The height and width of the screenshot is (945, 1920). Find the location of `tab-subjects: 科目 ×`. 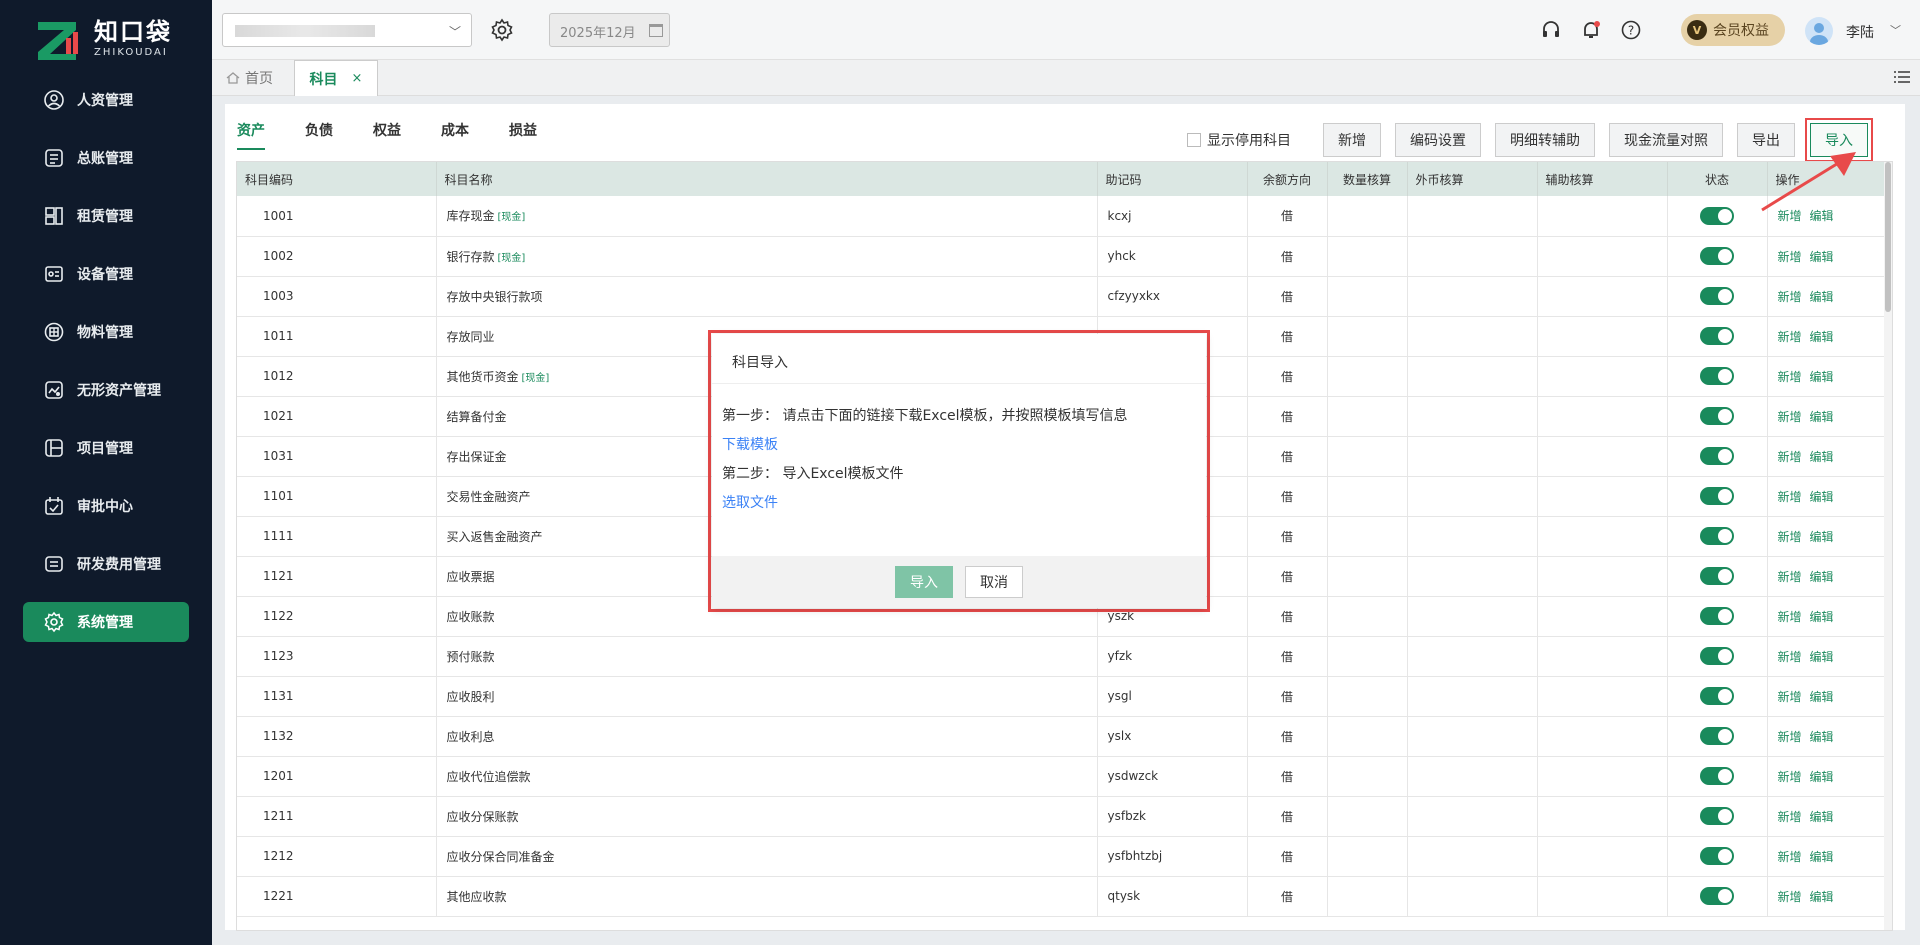

tab-subjects: 科目 × is located at coordinates (336, 78).